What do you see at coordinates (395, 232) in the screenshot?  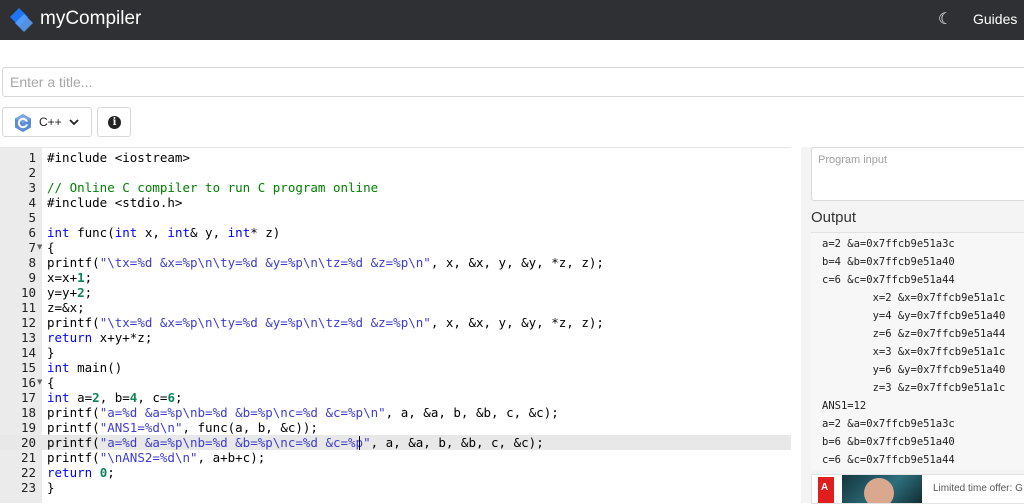 I see `code-line: 6 int func(int x, int& y, int* z)` at bounding box center [395, 232].